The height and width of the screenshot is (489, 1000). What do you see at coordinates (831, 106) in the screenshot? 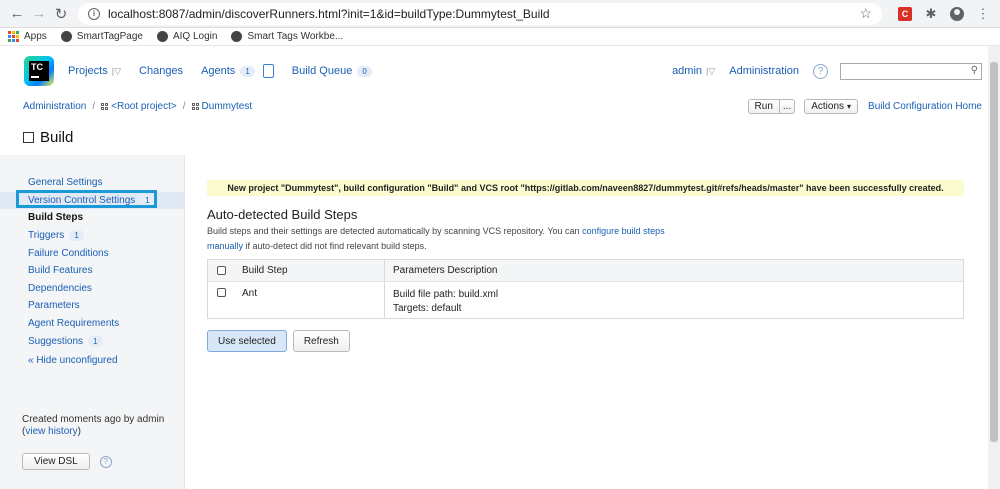
I see `actions-dropdown: Actions ▾` at bounding box center [831, 106].